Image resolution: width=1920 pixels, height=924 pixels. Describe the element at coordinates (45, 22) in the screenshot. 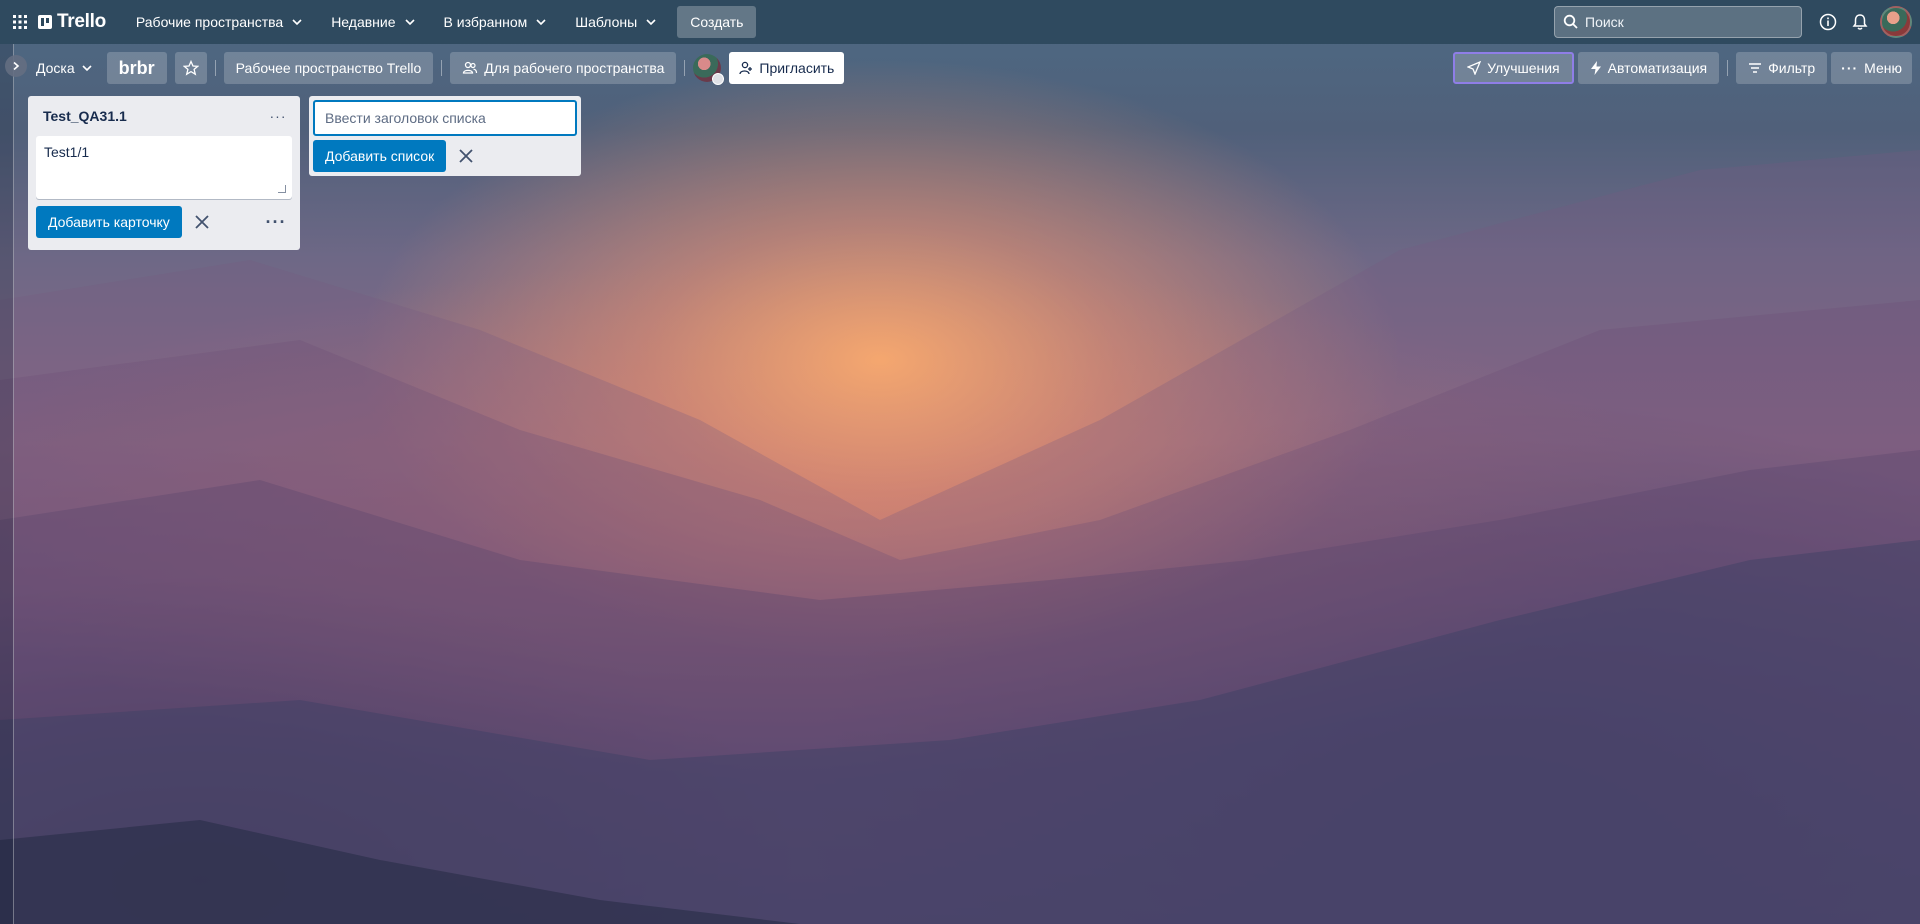

I see `trello-logo-icon` at that location.